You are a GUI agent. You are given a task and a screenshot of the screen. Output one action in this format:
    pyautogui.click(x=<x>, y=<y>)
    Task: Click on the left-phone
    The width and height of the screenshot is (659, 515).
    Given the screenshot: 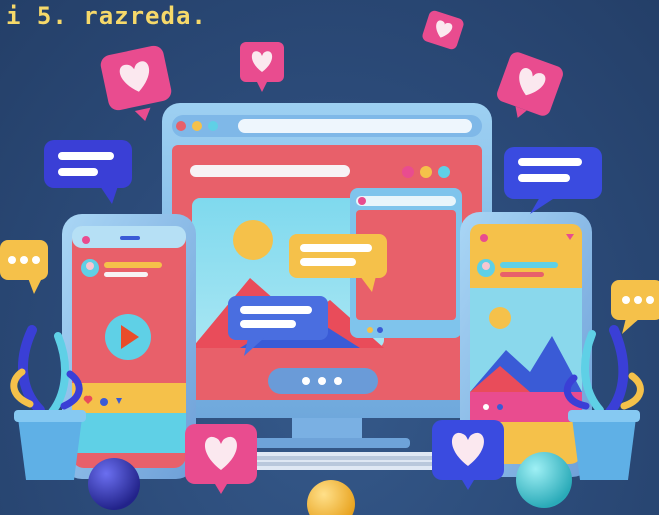 What is the action you would take?
    pyautogui.click(x=129, y=346)
    